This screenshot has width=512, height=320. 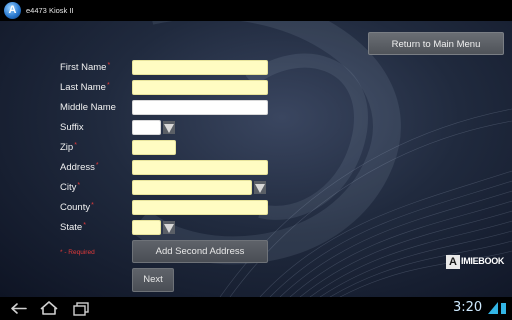 I want to click on required-note: * - Required, so click(x=77, y=252).